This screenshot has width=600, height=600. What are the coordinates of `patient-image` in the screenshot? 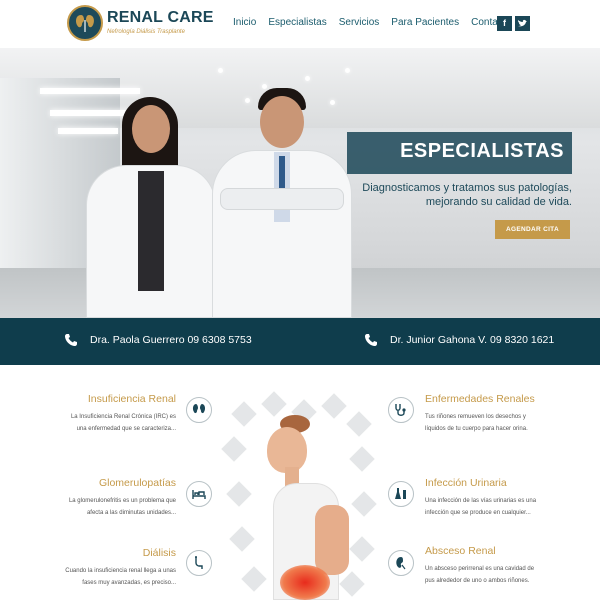 It's located at (299, 495).